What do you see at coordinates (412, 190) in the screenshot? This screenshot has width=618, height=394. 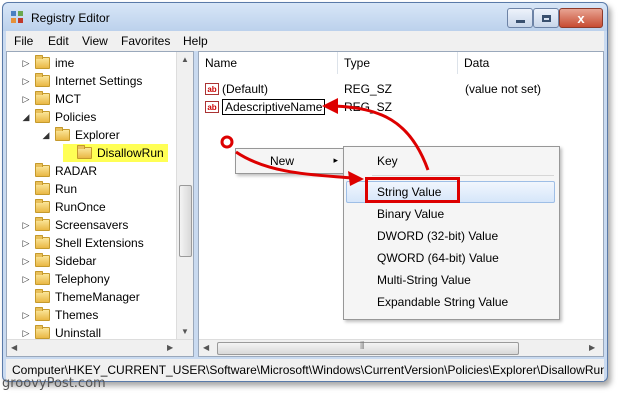 I see `annotation-highlight-box` at bounding box center [412, 190].